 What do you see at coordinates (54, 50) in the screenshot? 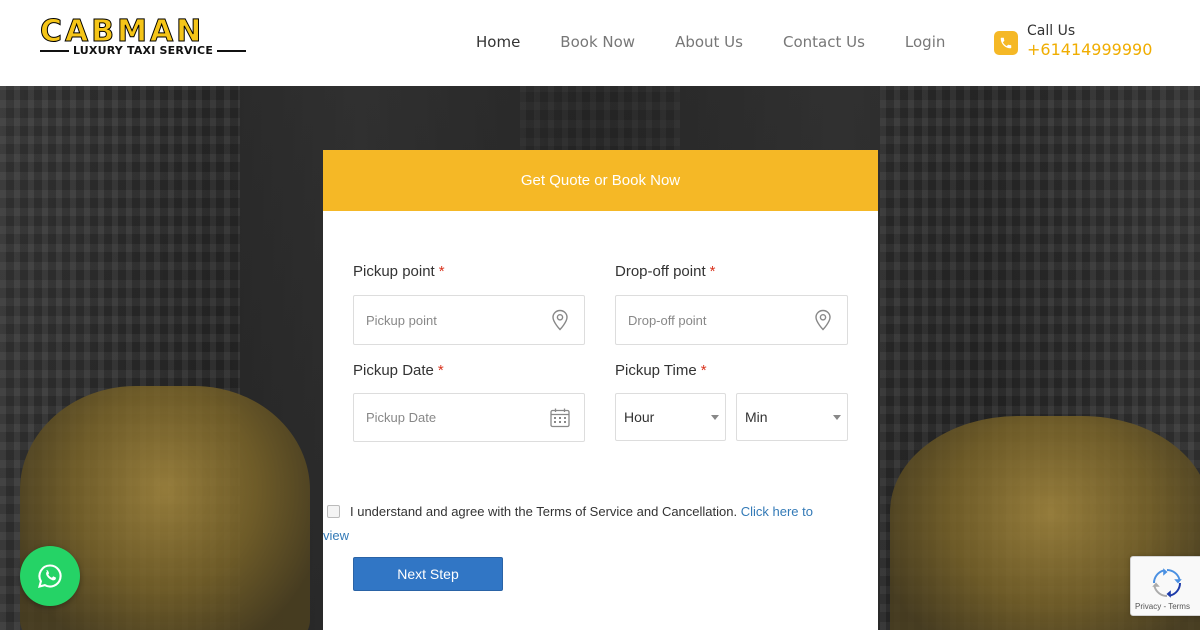
I see `tagline-divider-left` at bounding box center [54, 50].